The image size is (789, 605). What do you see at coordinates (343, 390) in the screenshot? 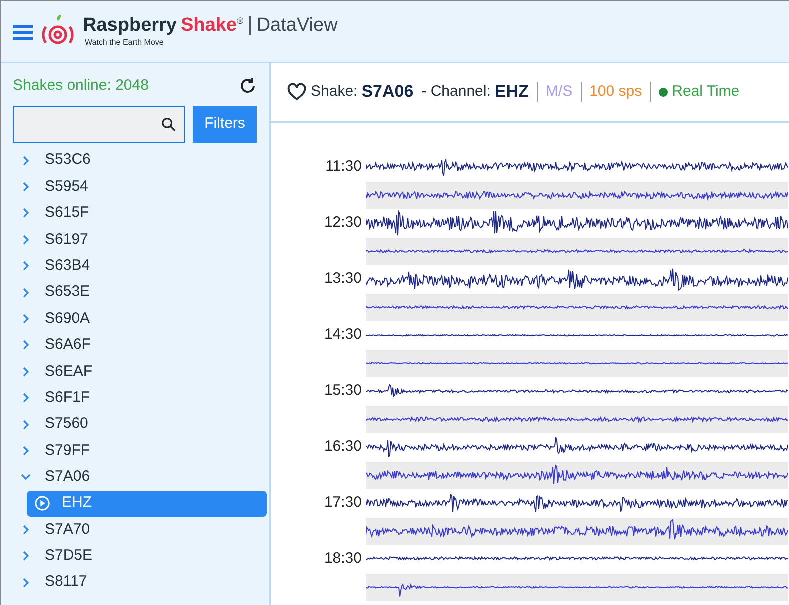
I see `time-label: 15:30` at bounding box center [343, 390].